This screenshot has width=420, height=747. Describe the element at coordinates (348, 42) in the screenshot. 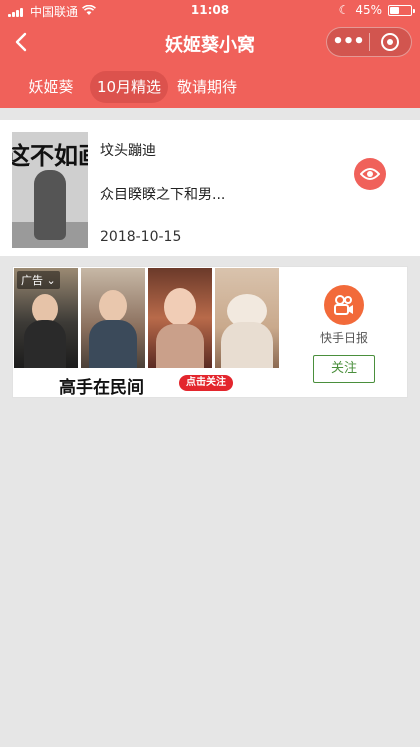

I see `more-dots-icon: •••` at that location.